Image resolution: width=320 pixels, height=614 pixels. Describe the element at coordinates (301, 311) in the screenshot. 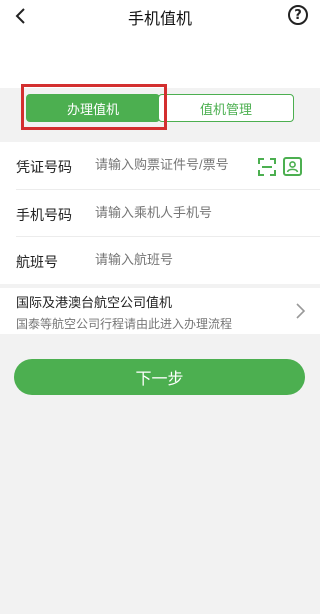

I see `chevron-right-icon` at that location.